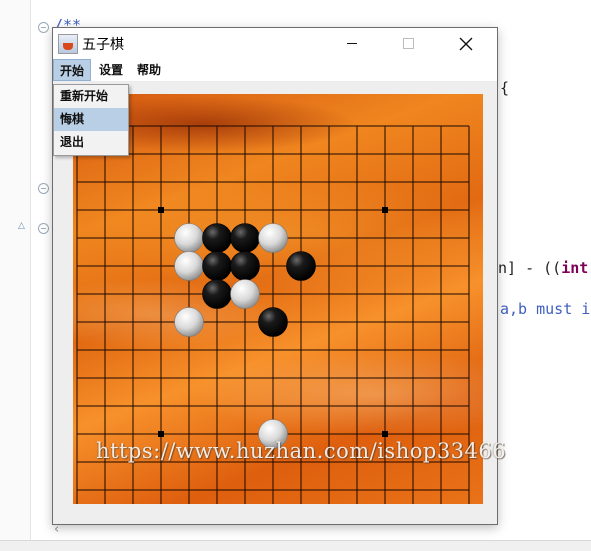 The height and width of the screenshot is (551, 591). Describe the element at coordinates (295, 545) in the screenshot. I see `editor-scrollbar` at that location.